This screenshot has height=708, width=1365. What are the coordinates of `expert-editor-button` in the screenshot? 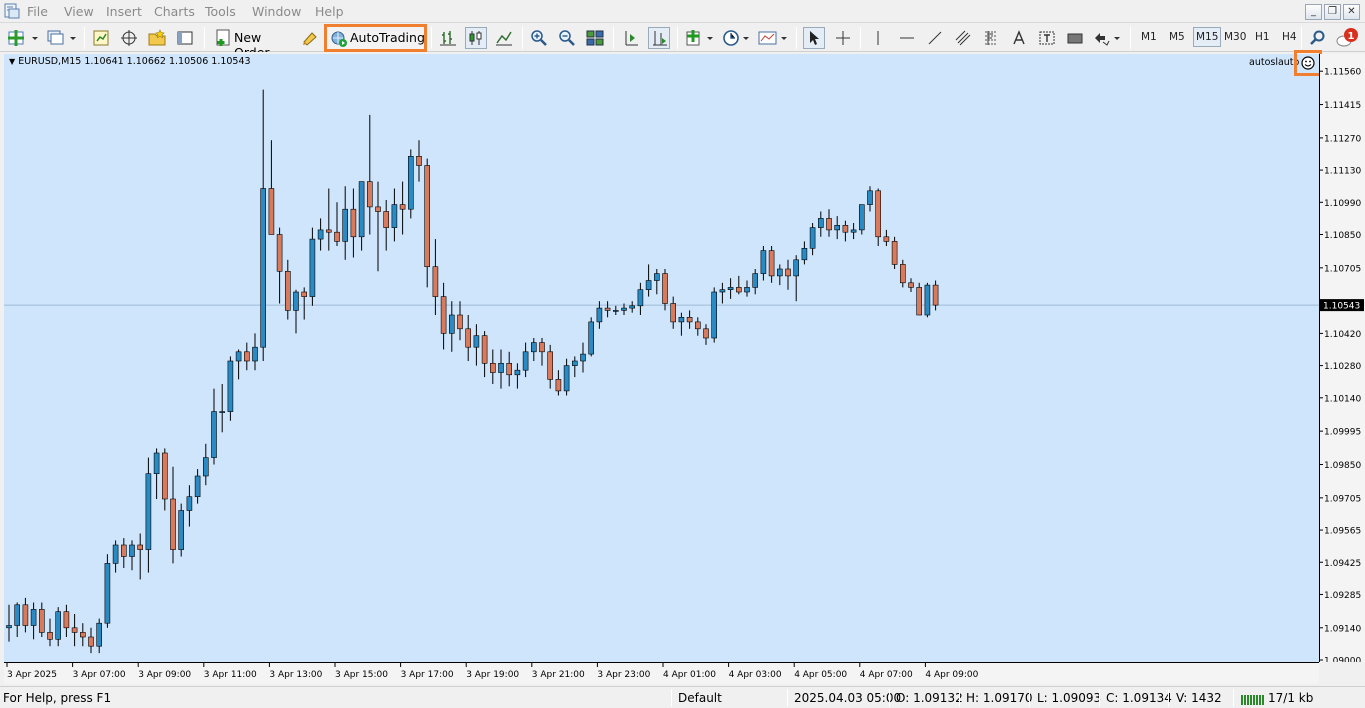 It's located at (310, 38).